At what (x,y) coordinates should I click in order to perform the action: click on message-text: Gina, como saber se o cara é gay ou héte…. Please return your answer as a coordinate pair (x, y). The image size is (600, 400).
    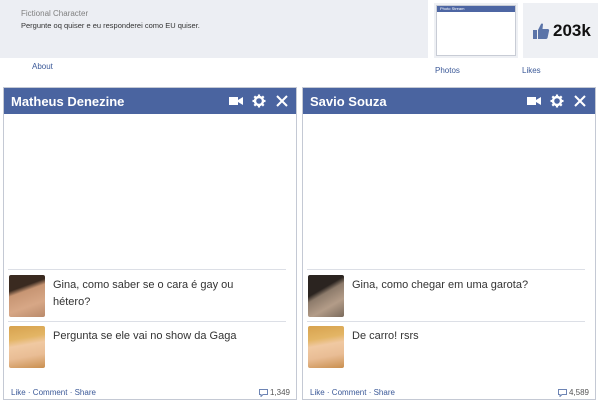
    Looking at the image, I should click on (143, 293).